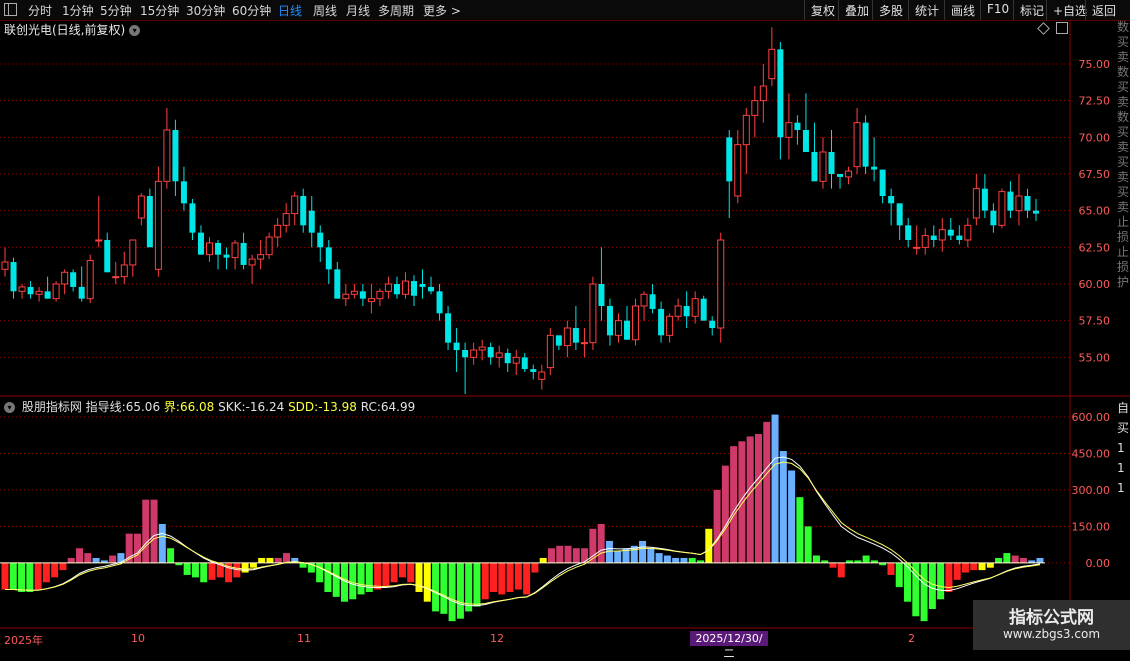  Describe the element at coordinates (138, 638) in the screenshot. I see `date-label: 10` at that location.